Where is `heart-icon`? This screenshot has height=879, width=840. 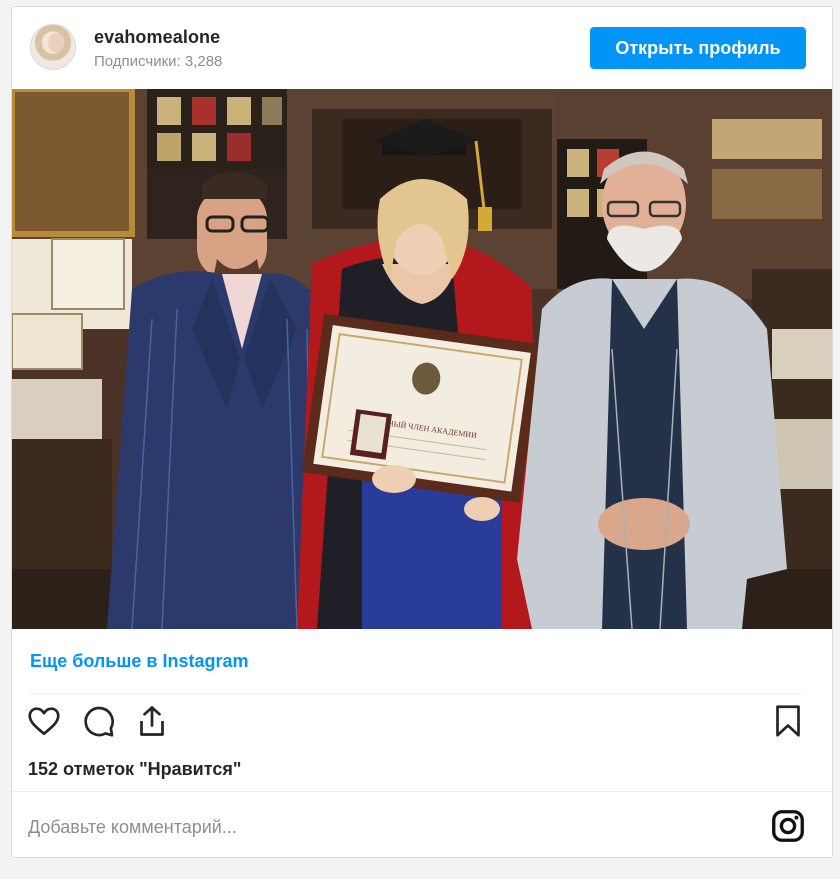 heart-icon is located at coordinates (46, 723).